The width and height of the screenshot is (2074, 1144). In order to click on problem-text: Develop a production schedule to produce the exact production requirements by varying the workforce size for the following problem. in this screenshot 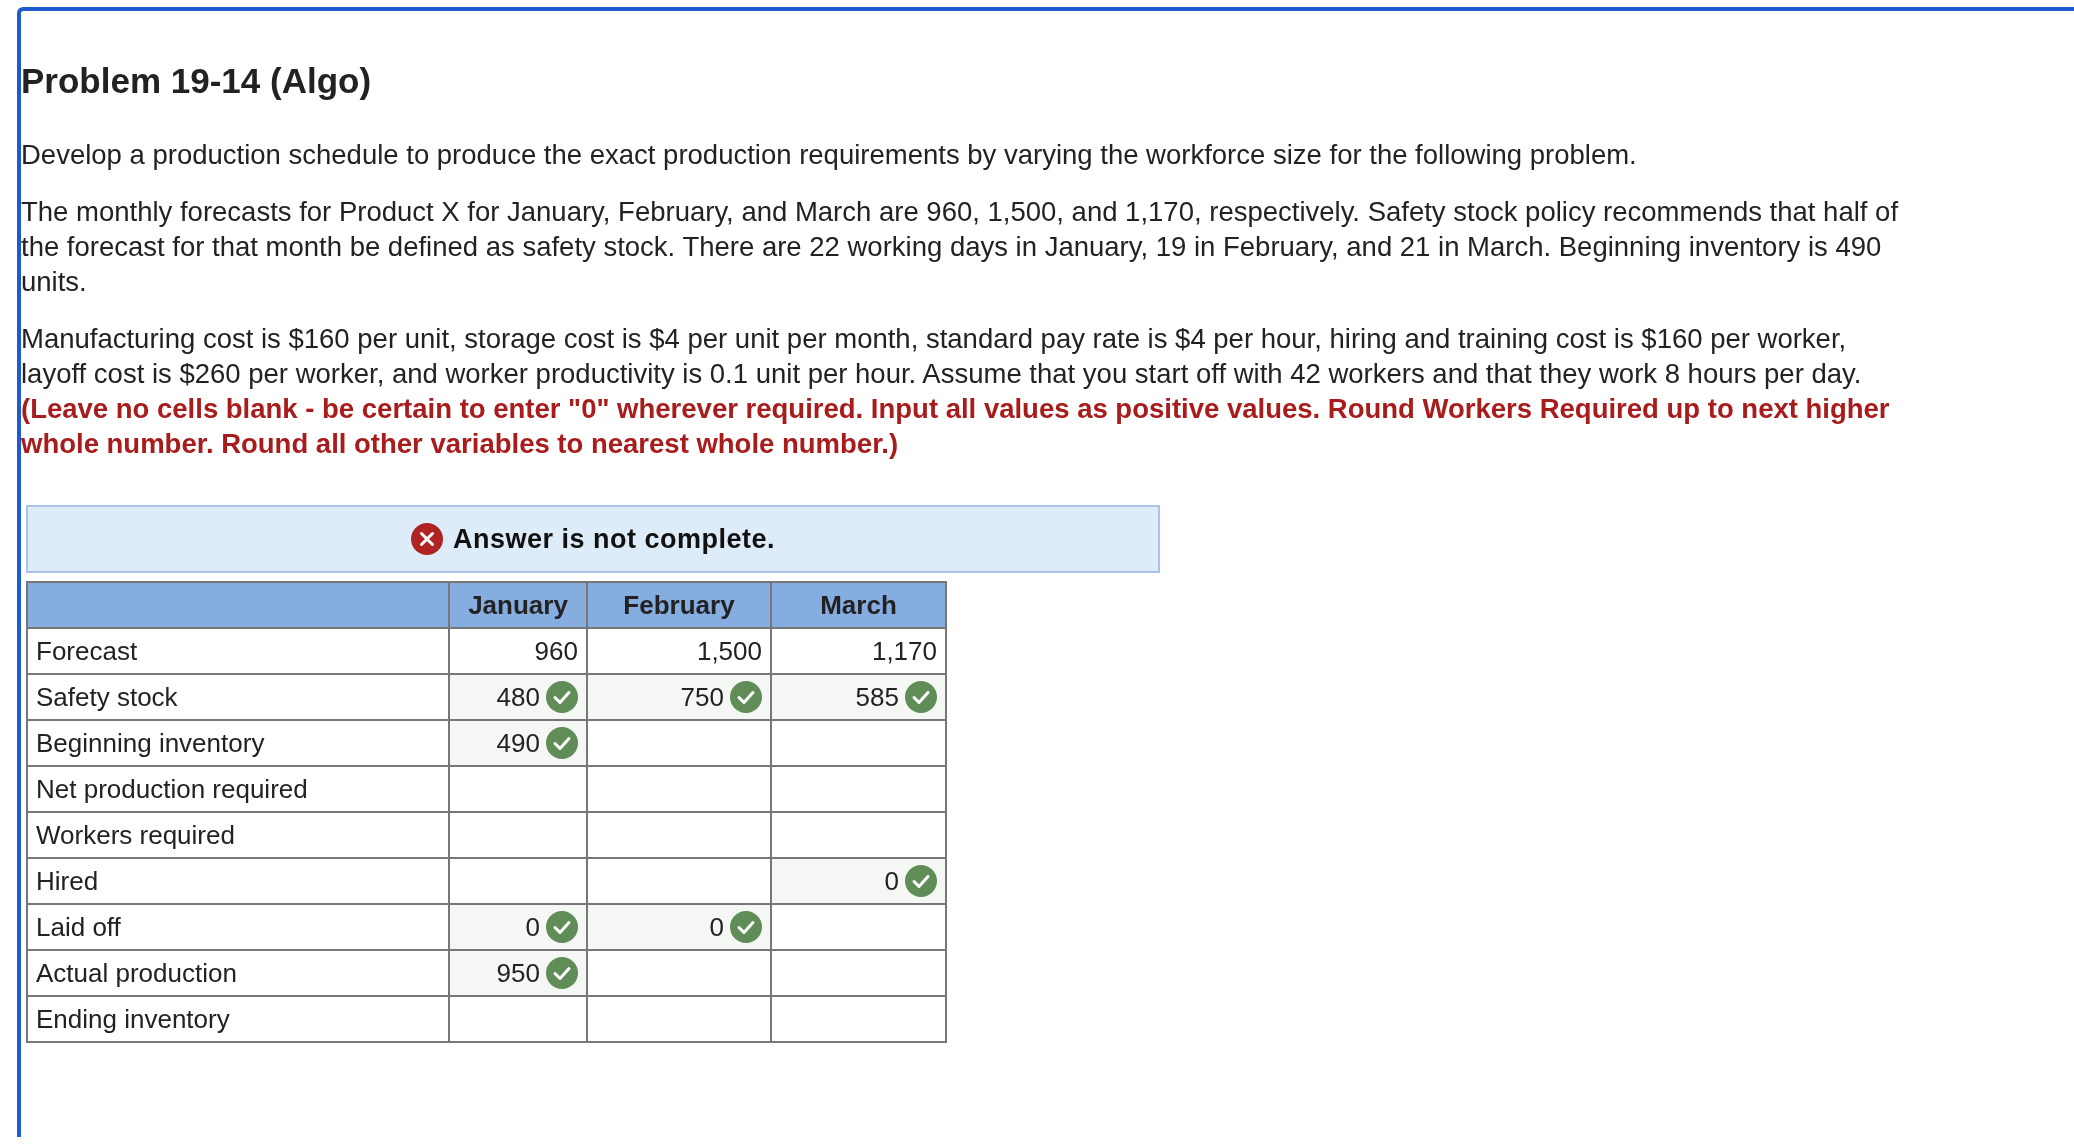, I will do `click(829, 155)`.